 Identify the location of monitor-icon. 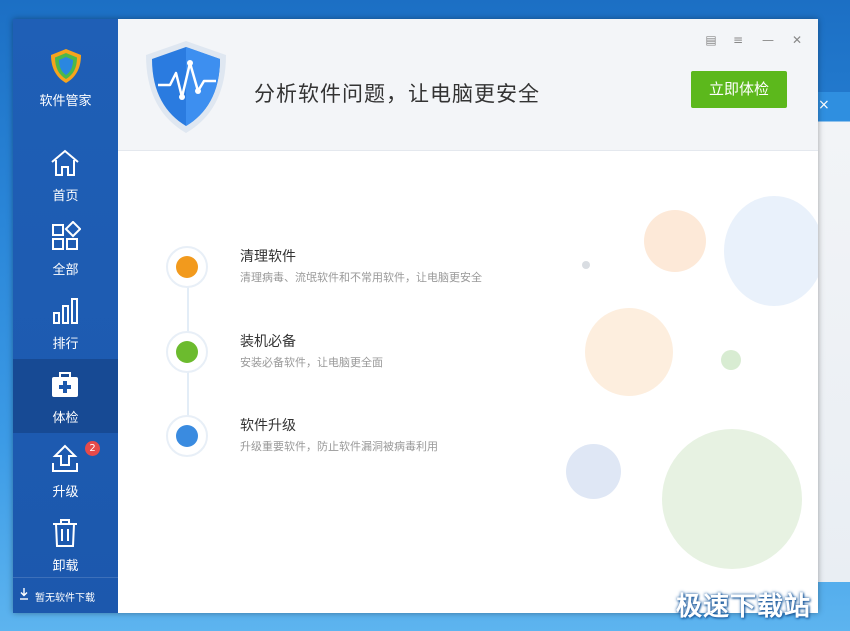
(187, 352).